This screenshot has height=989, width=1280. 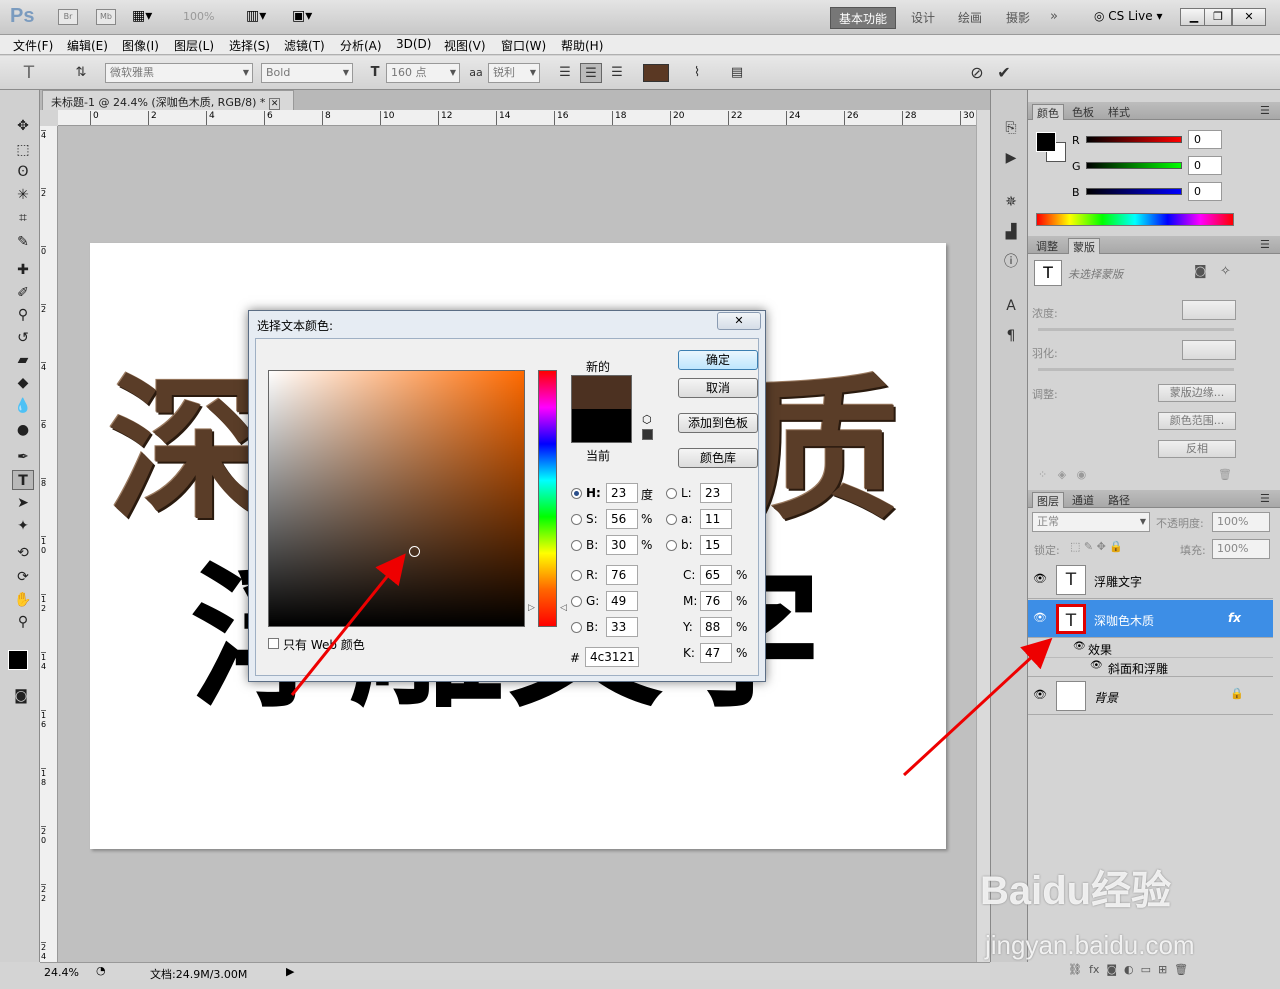 I want to click on layer-row-selected: 👁 T 深咖色木质 fx, so click(x=1150, y=619).